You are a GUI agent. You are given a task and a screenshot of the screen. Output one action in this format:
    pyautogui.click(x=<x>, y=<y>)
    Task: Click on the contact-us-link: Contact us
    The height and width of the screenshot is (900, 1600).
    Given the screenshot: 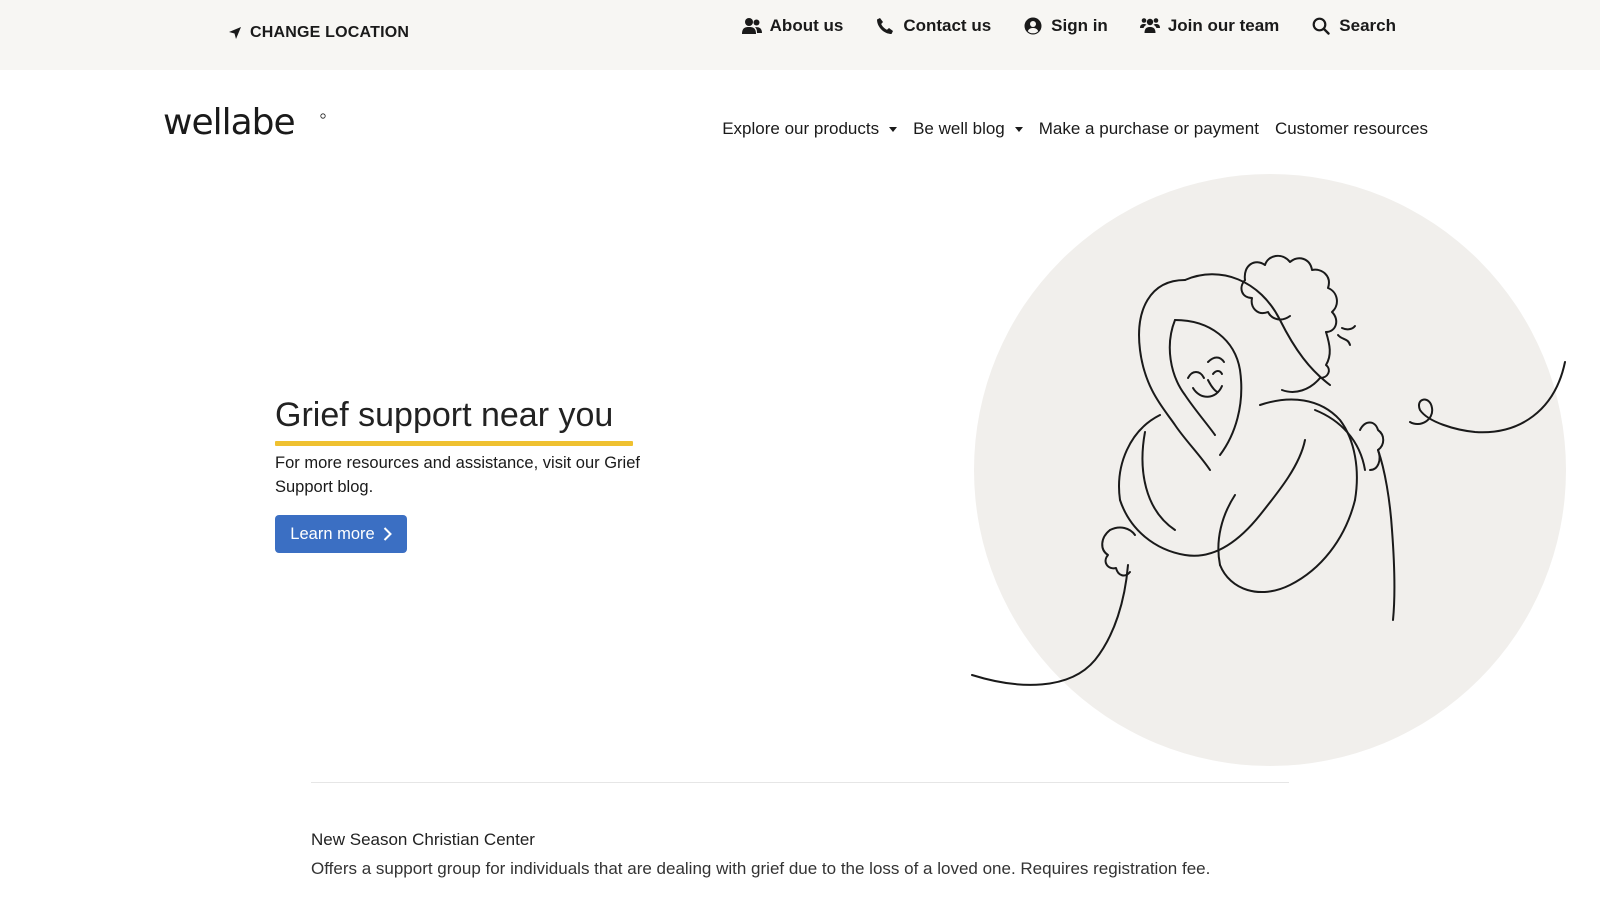 What is the action you would take?
    pyautogui.click(x=933, y=26)
    